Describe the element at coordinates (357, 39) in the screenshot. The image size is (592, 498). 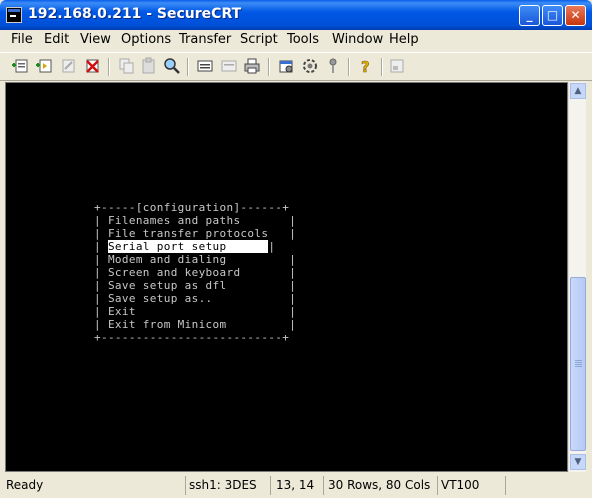
I see `menu-window: Window` at that location.